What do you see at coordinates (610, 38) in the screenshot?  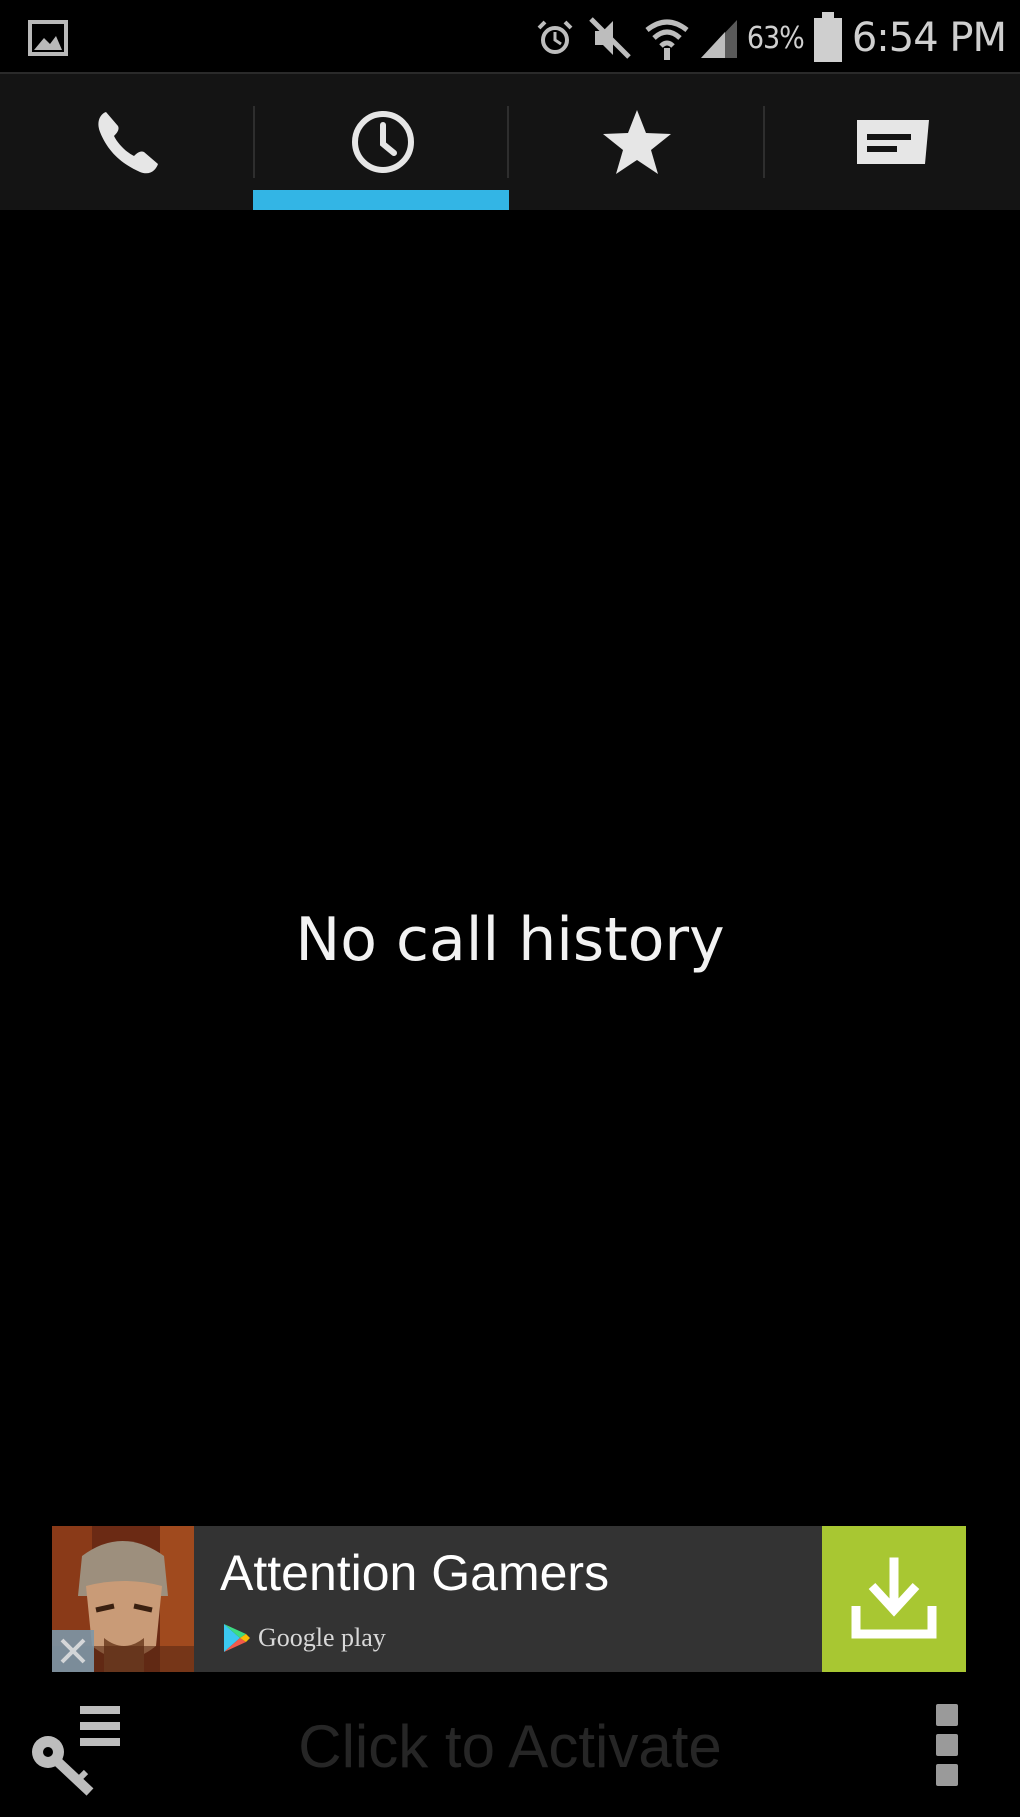 I see `mute-icon` at bounding box center [610, 38].